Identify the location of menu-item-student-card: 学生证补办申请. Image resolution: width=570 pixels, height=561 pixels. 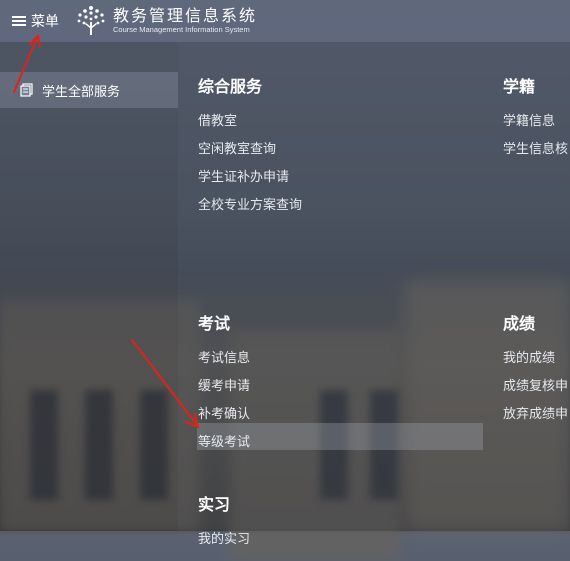
(250, 178).